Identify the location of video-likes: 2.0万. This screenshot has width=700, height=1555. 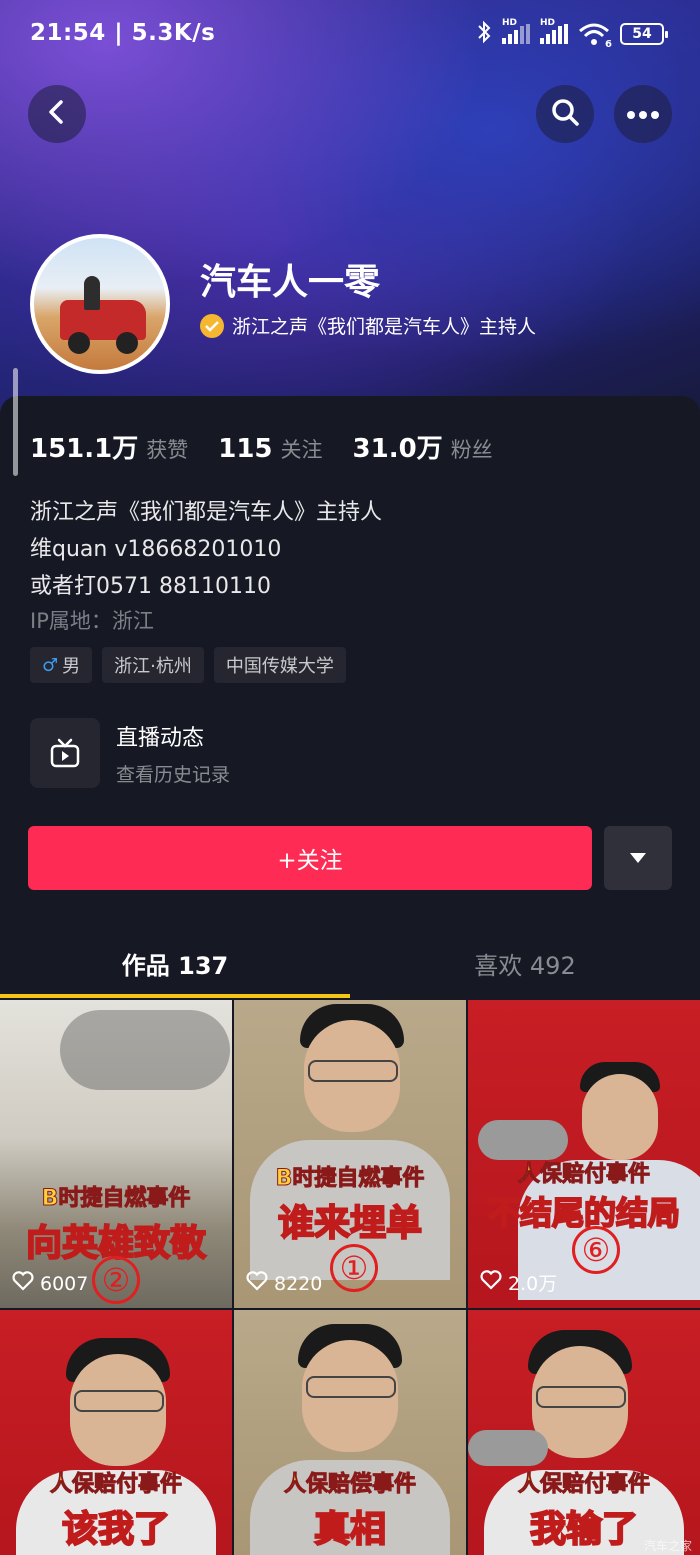
(518, 1282).